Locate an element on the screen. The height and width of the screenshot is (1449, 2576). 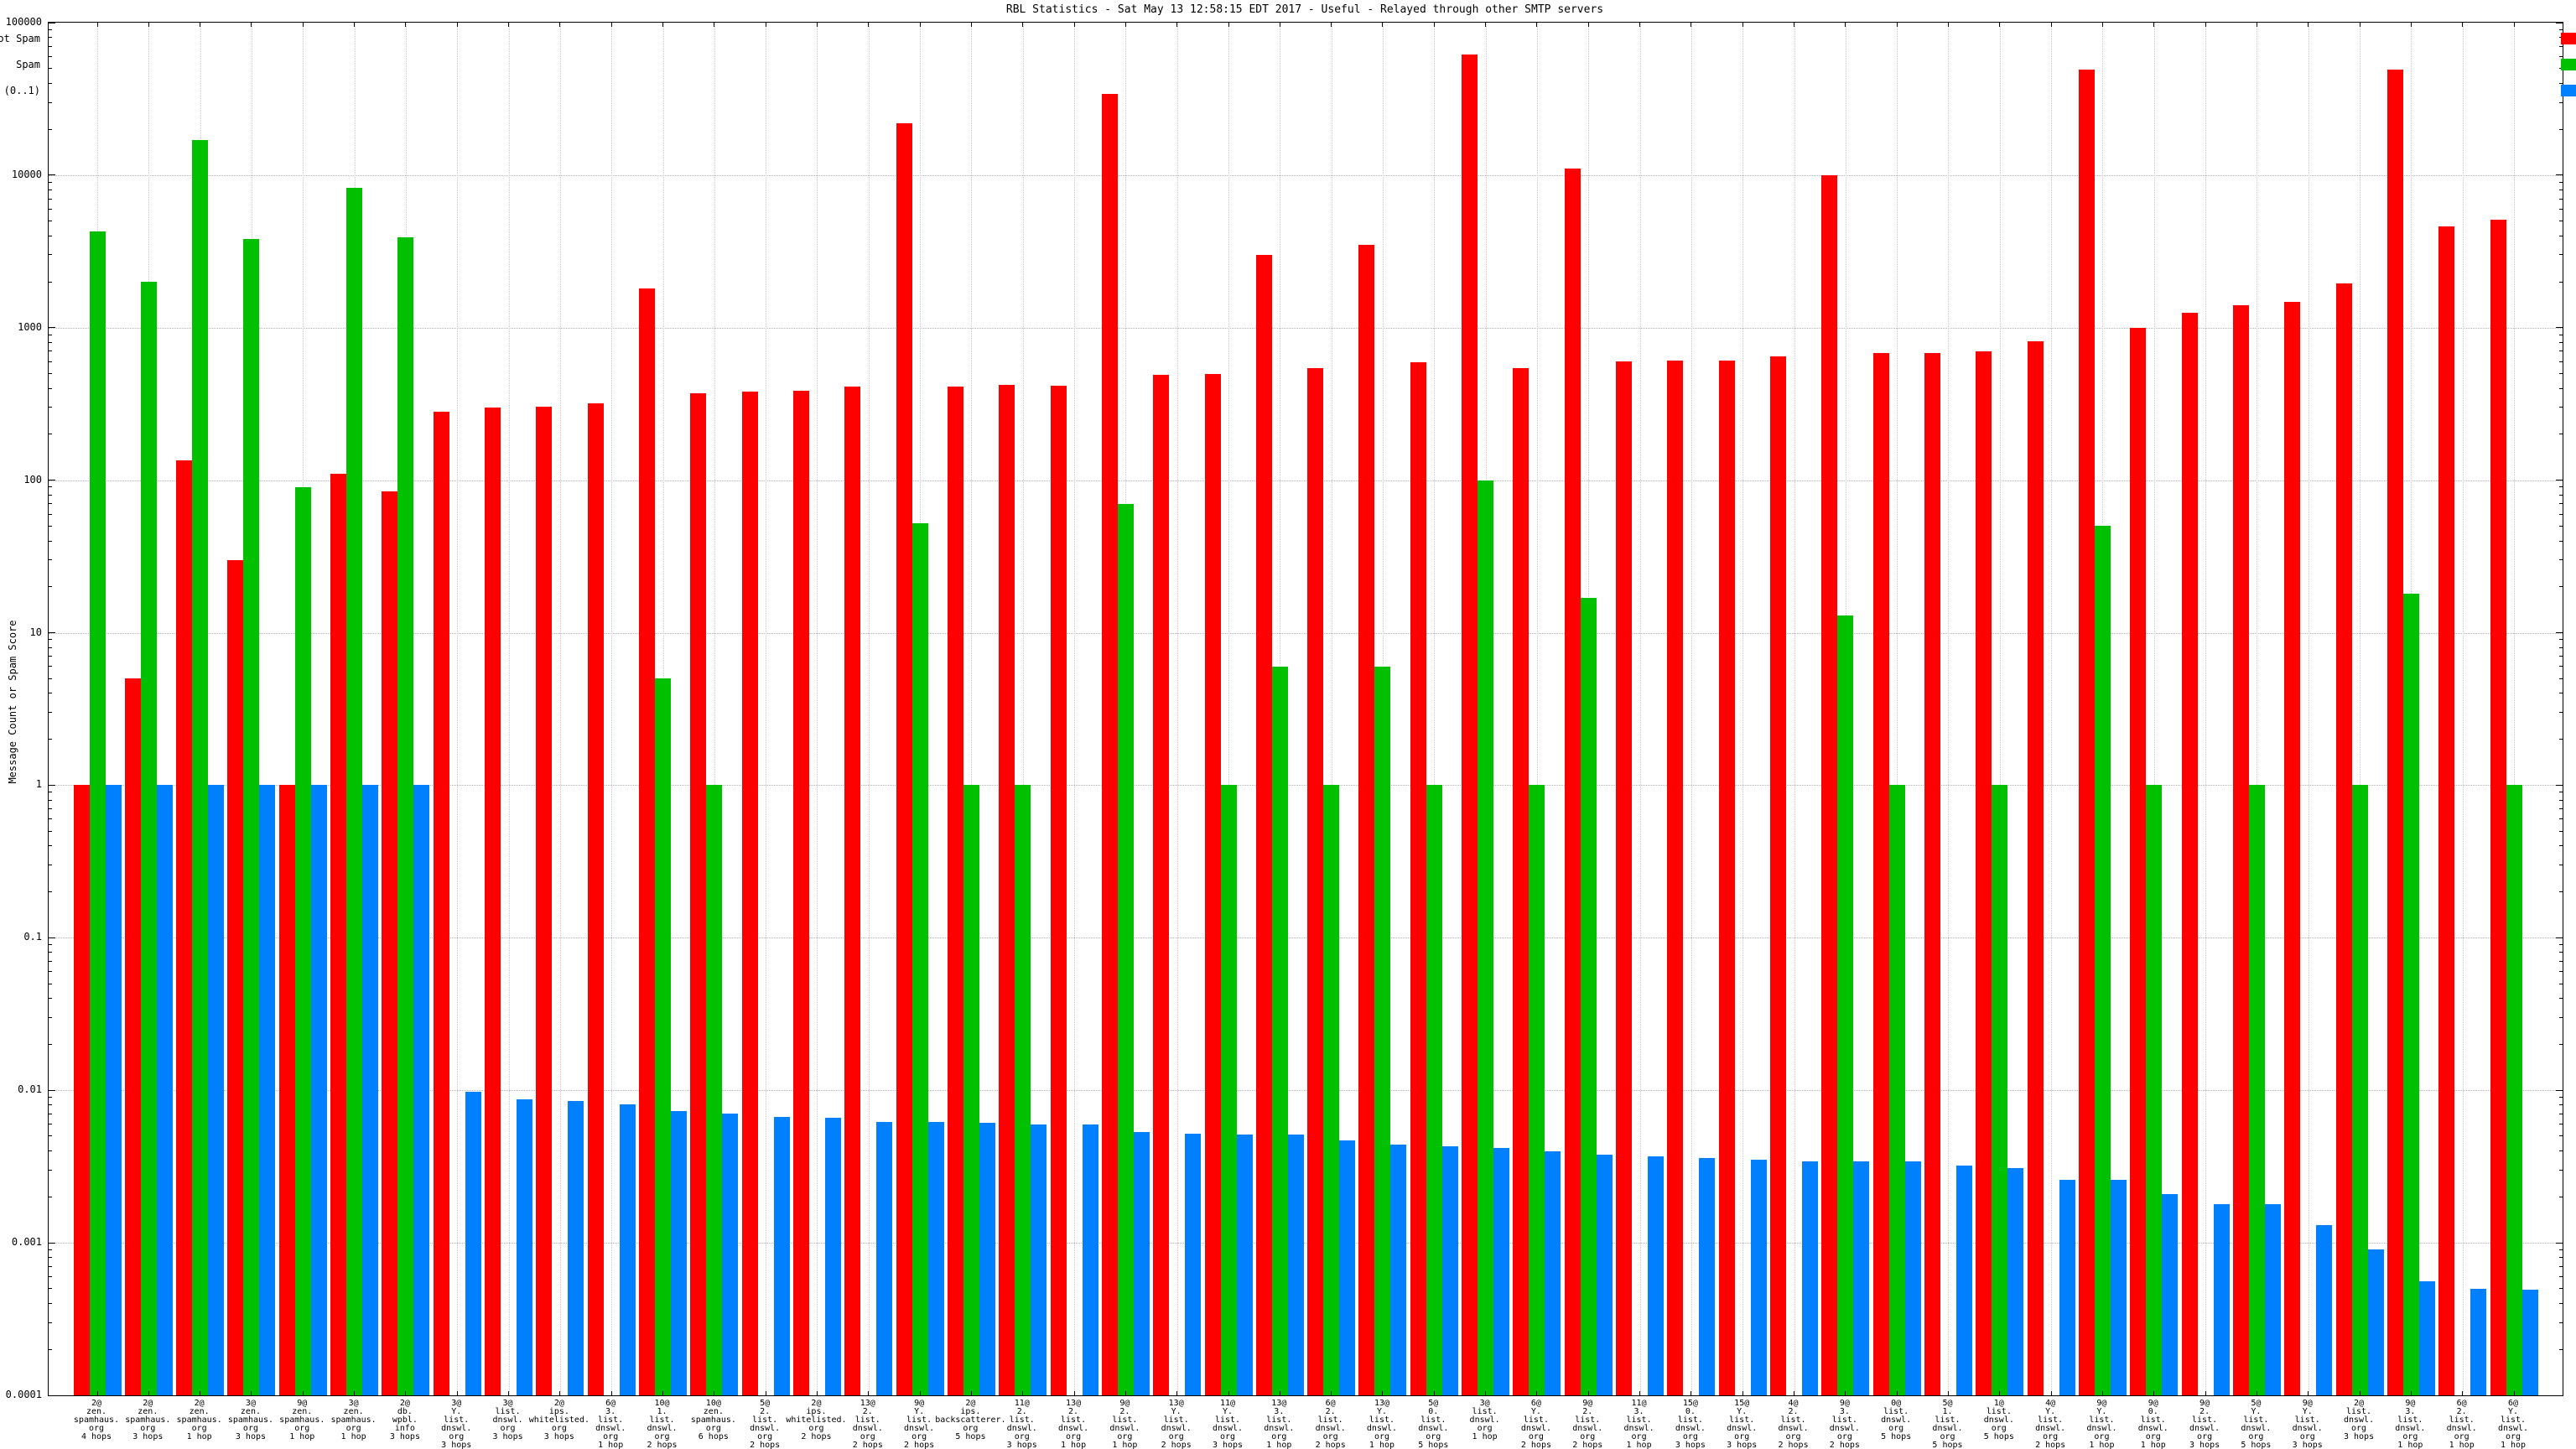
y-tick-label: 0.0001 is located at coordinates (23, 1394).